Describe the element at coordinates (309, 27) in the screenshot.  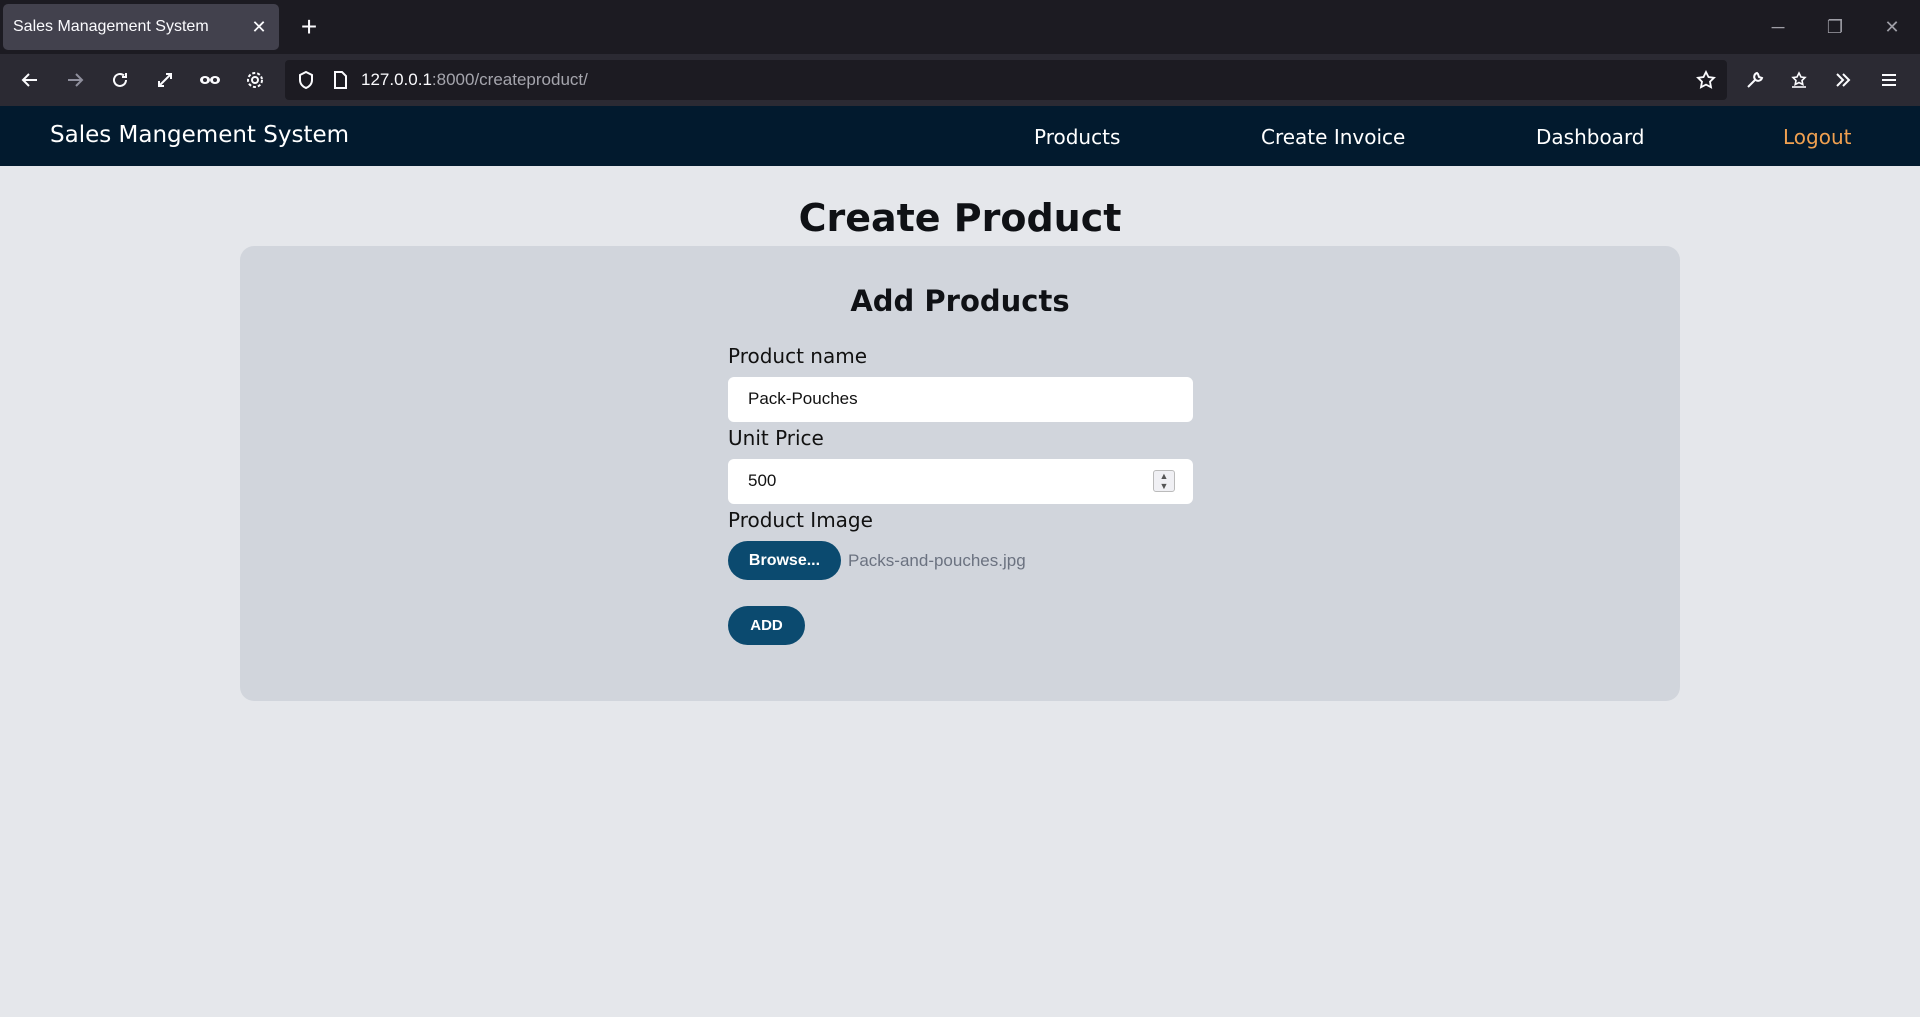
I see `new-tab-button: +` at that location.